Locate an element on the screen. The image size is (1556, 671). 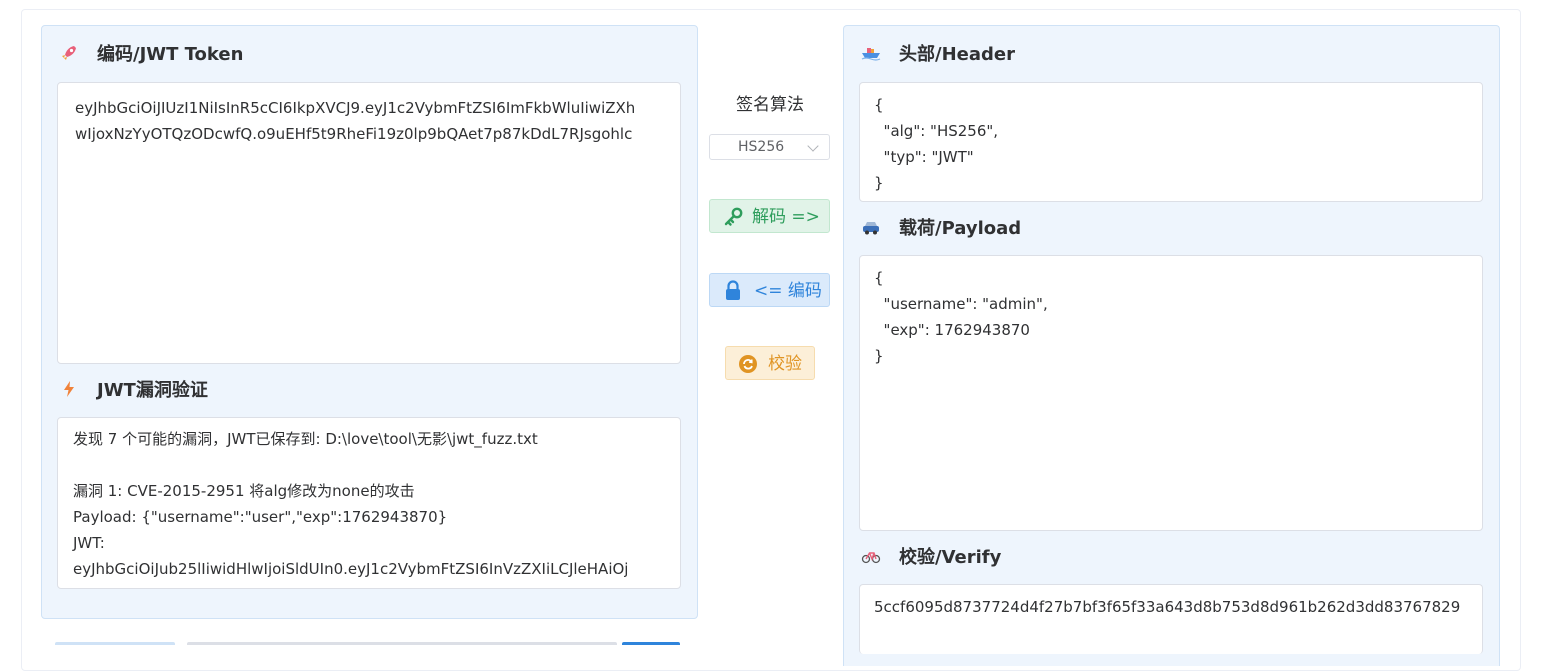
decode-button: 解码 => is located at coordinates (769, 216).